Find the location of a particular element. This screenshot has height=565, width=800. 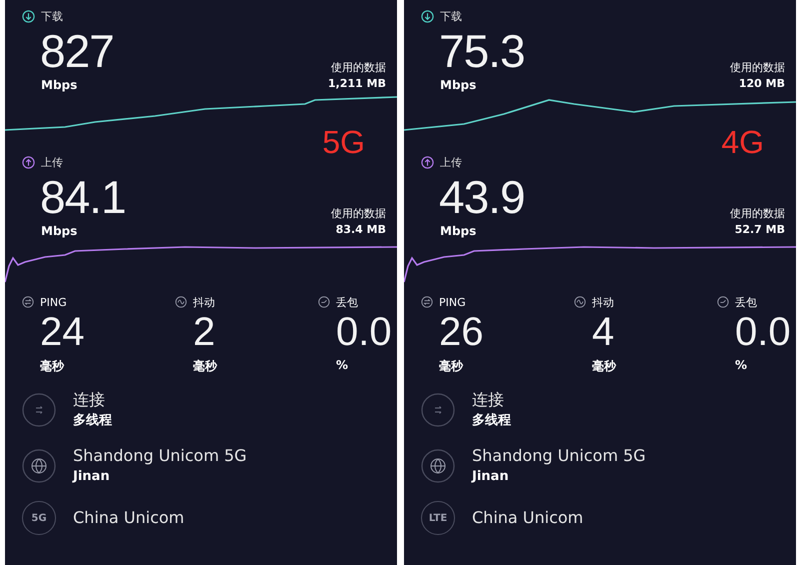

network-badge: 5G is located at coordinates (39, 518).